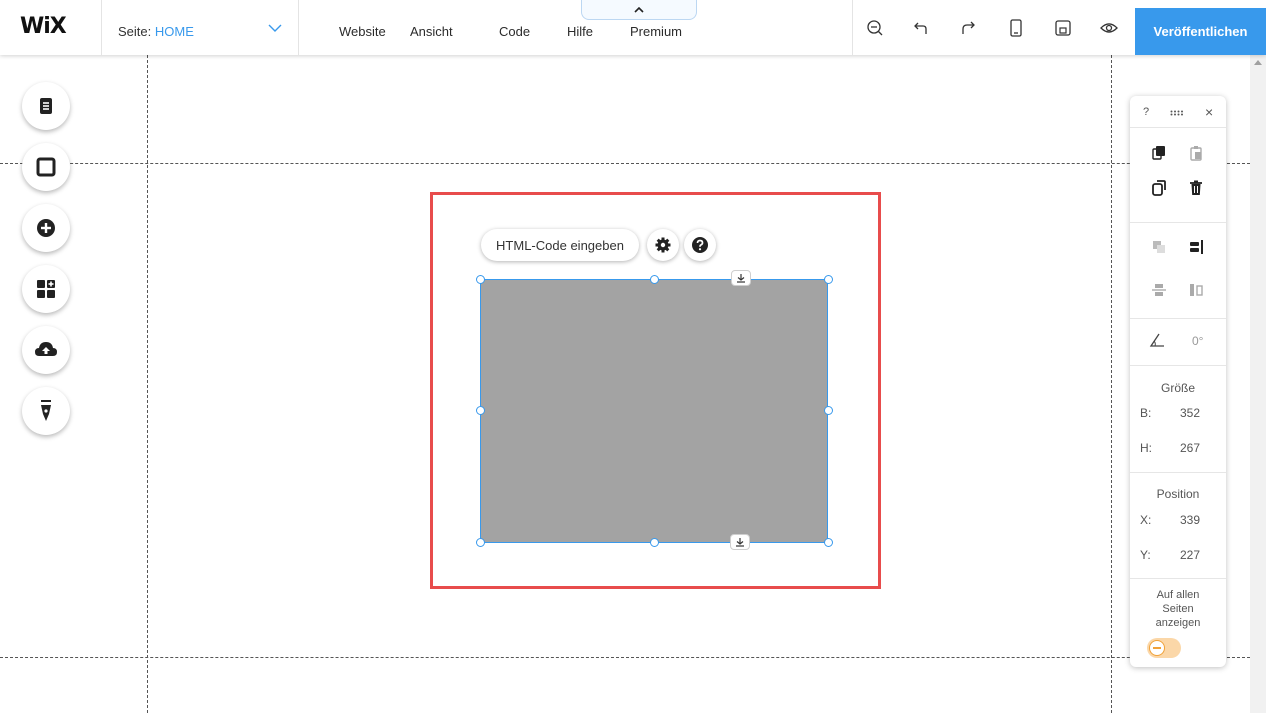 Image resolution: width=1266 pixels, height=713 pixels. Describe the element at coordinates (1196, 153) in the screenshot. I see `paste-icon` at that location.